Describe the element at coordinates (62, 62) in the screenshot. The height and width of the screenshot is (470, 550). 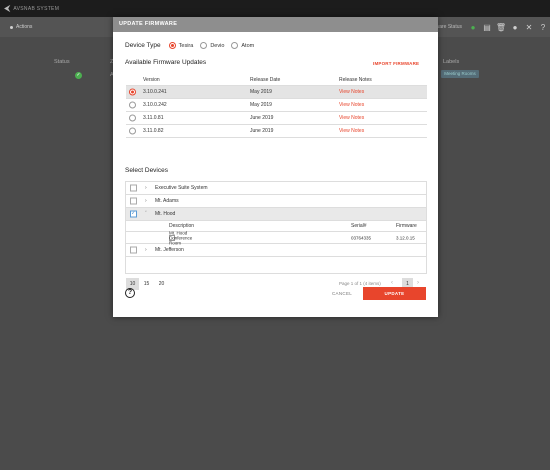
I see `status-column-header: Status` at that location.